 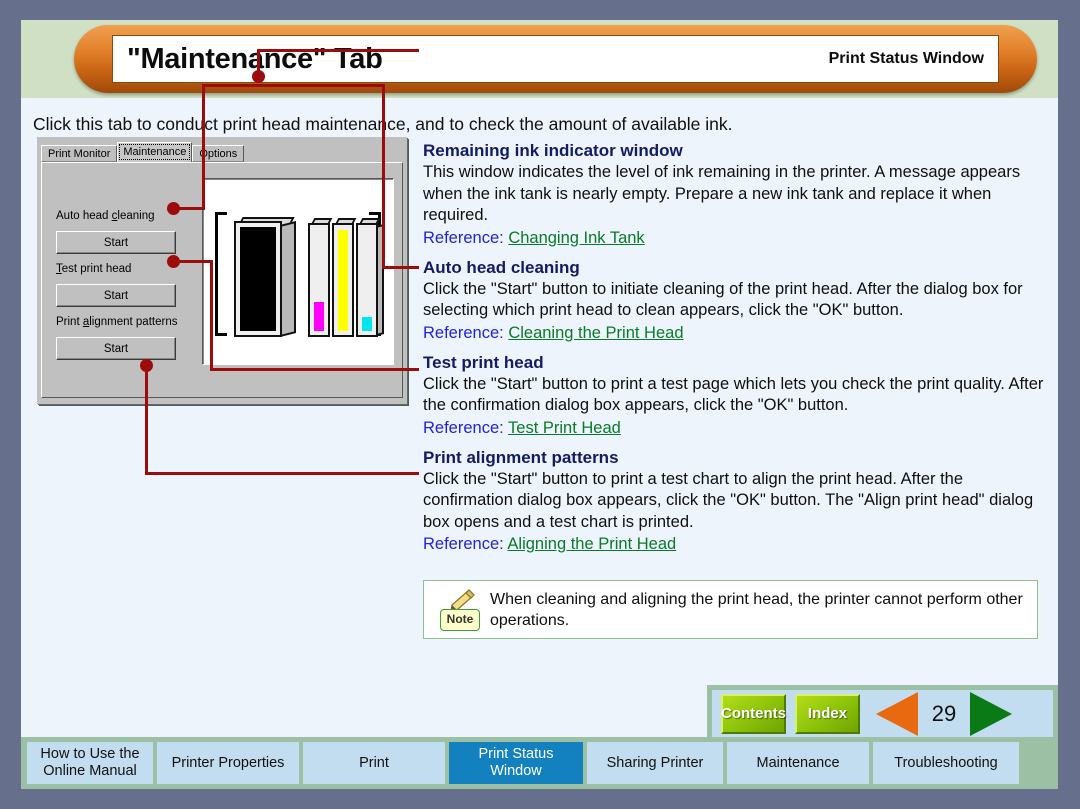 What do you see at coordinates (991, 713) in the screenshot?
I see `next-page-arrow-icon` at bounding box center [991, 713].